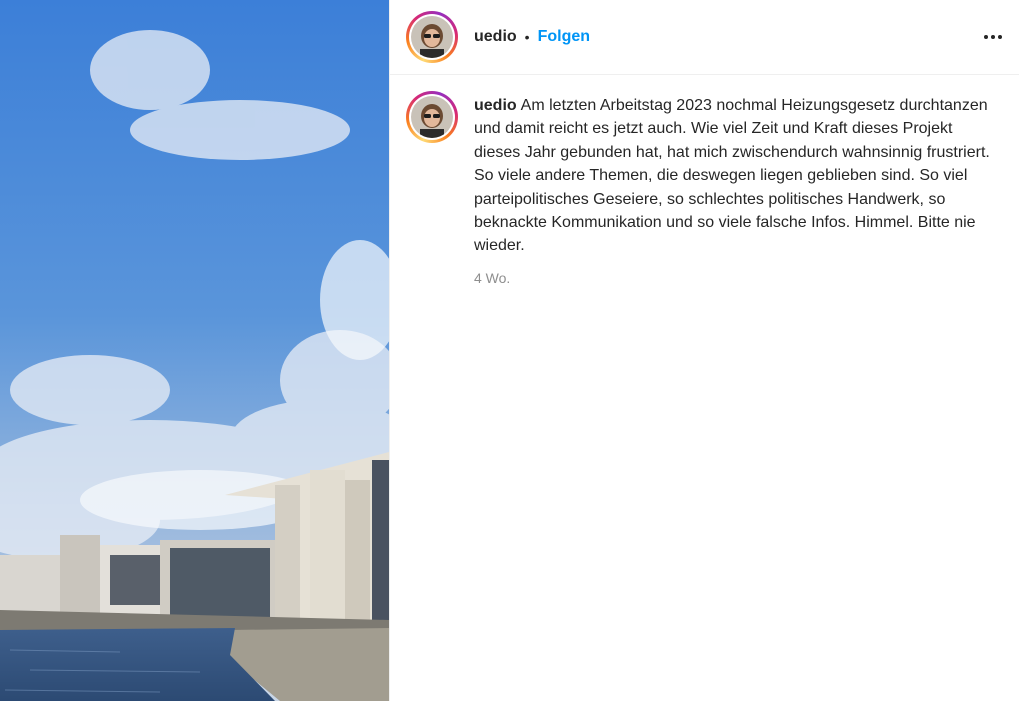  I want to click on post-timestamp: 4 Wo., so click(734, 278).